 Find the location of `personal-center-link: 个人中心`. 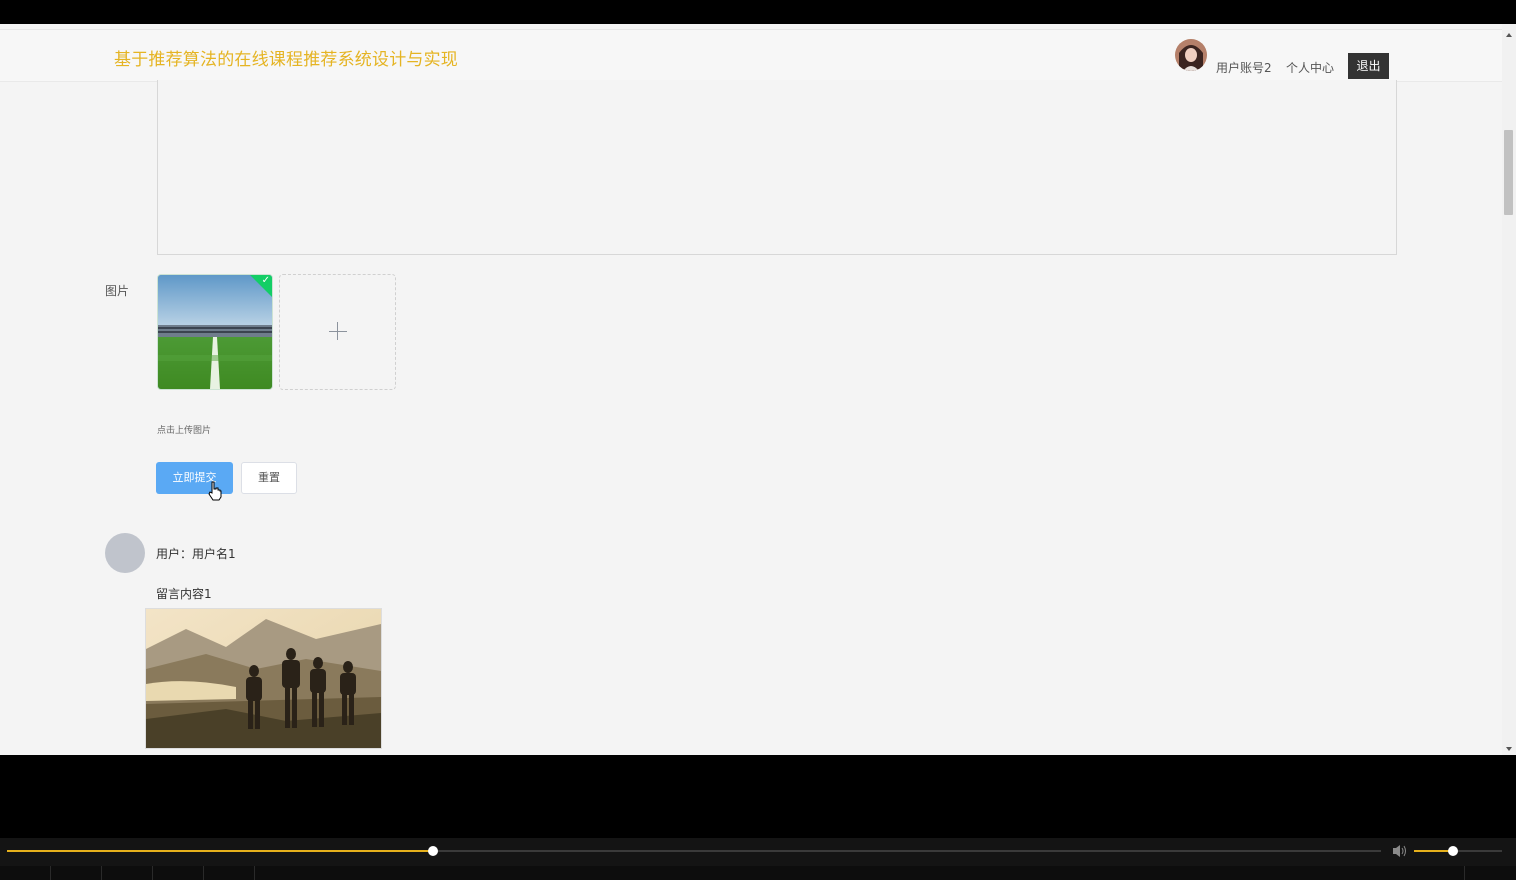

personal-center-link: 个人中心 is located at coordinates (1310, 67).